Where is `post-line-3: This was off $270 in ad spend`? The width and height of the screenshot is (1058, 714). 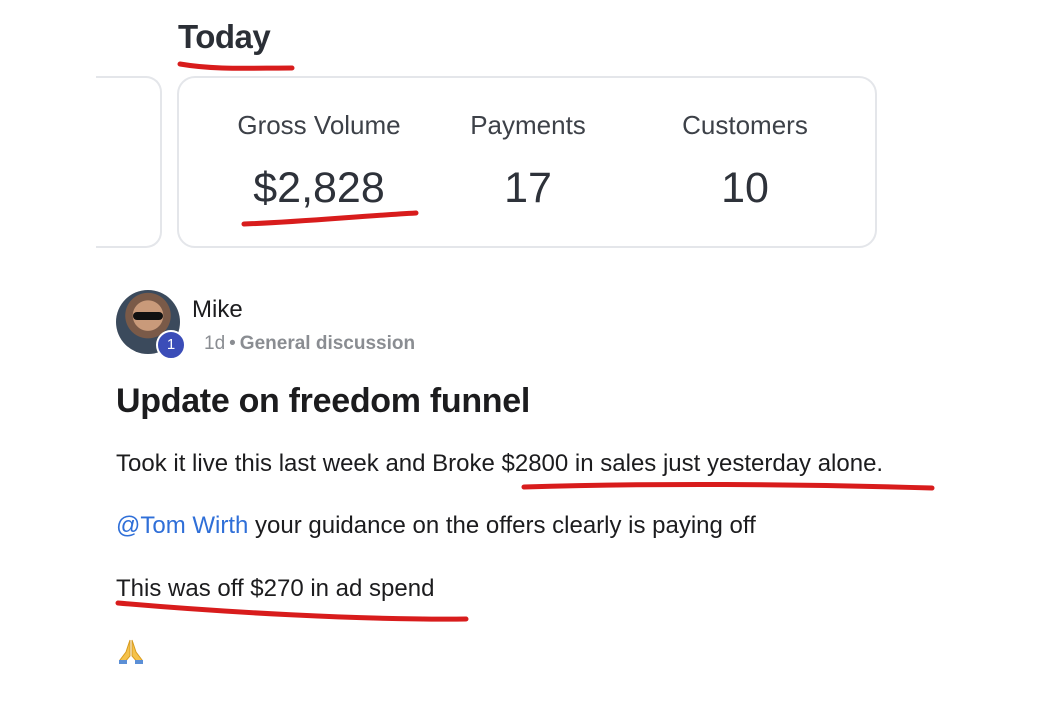 post-line-3: This was off $270 in ad spend is located at coordinates (275, 588).